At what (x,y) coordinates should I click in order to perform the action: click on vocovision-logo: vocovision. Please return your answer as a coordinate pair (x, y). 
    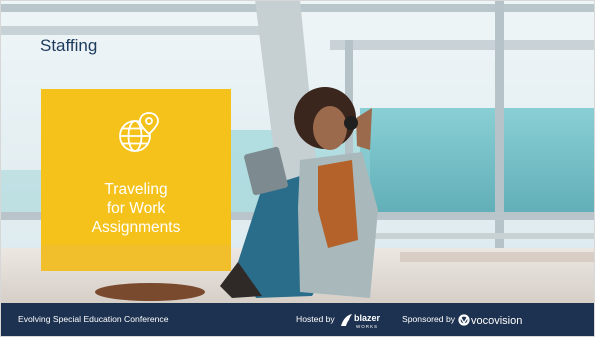
    Looking at the image, I should click on (490, 320).